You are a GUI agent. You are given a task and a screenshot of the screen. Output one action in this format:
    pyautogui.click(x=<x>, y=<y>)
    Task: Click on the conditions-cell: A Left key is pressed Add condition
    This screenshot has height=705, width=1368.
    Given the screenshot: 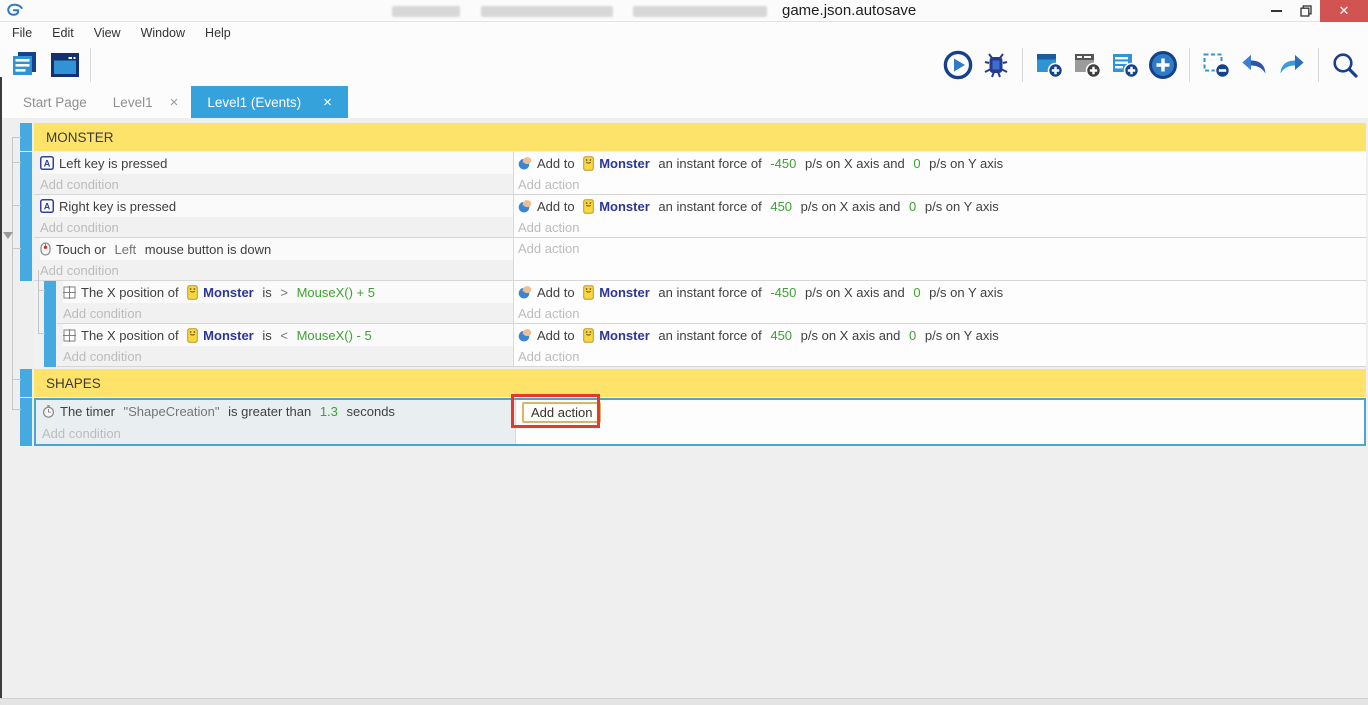 What is the action you would take?
    pyautogui.click(x=273, y=173)
    